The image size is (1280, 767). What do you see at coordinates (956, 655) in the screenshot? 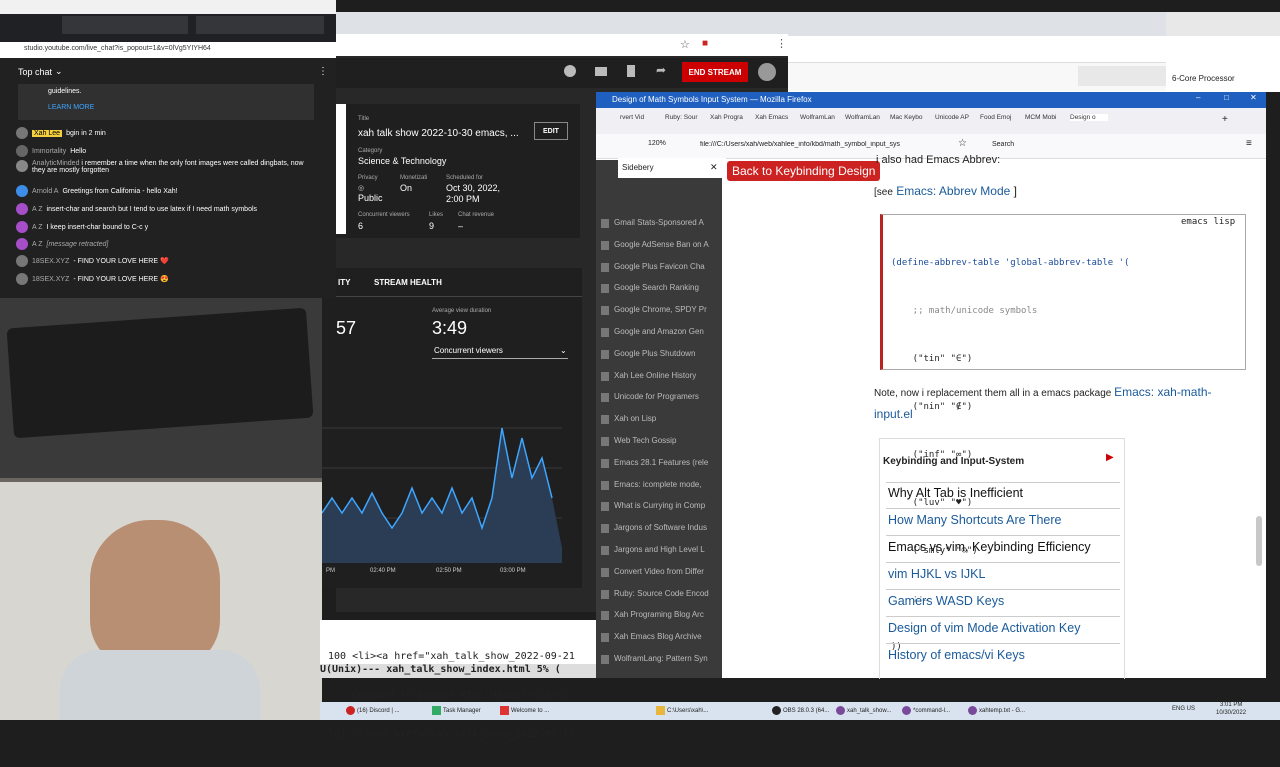
I see `kb-link: History of emacs/vi Keys` at bounding box center [956, 655].